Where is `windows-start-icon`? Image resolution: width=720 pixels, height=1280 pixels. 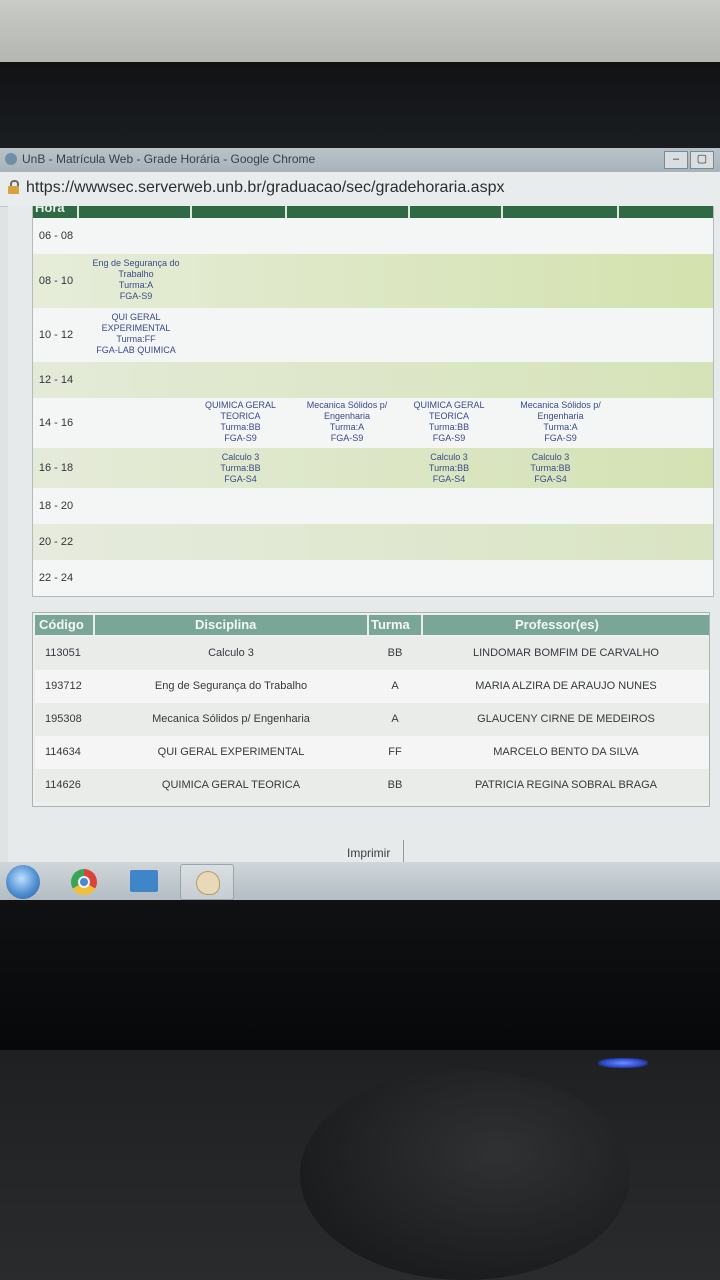
windows-start-icon is located at coordinates (23, 882).